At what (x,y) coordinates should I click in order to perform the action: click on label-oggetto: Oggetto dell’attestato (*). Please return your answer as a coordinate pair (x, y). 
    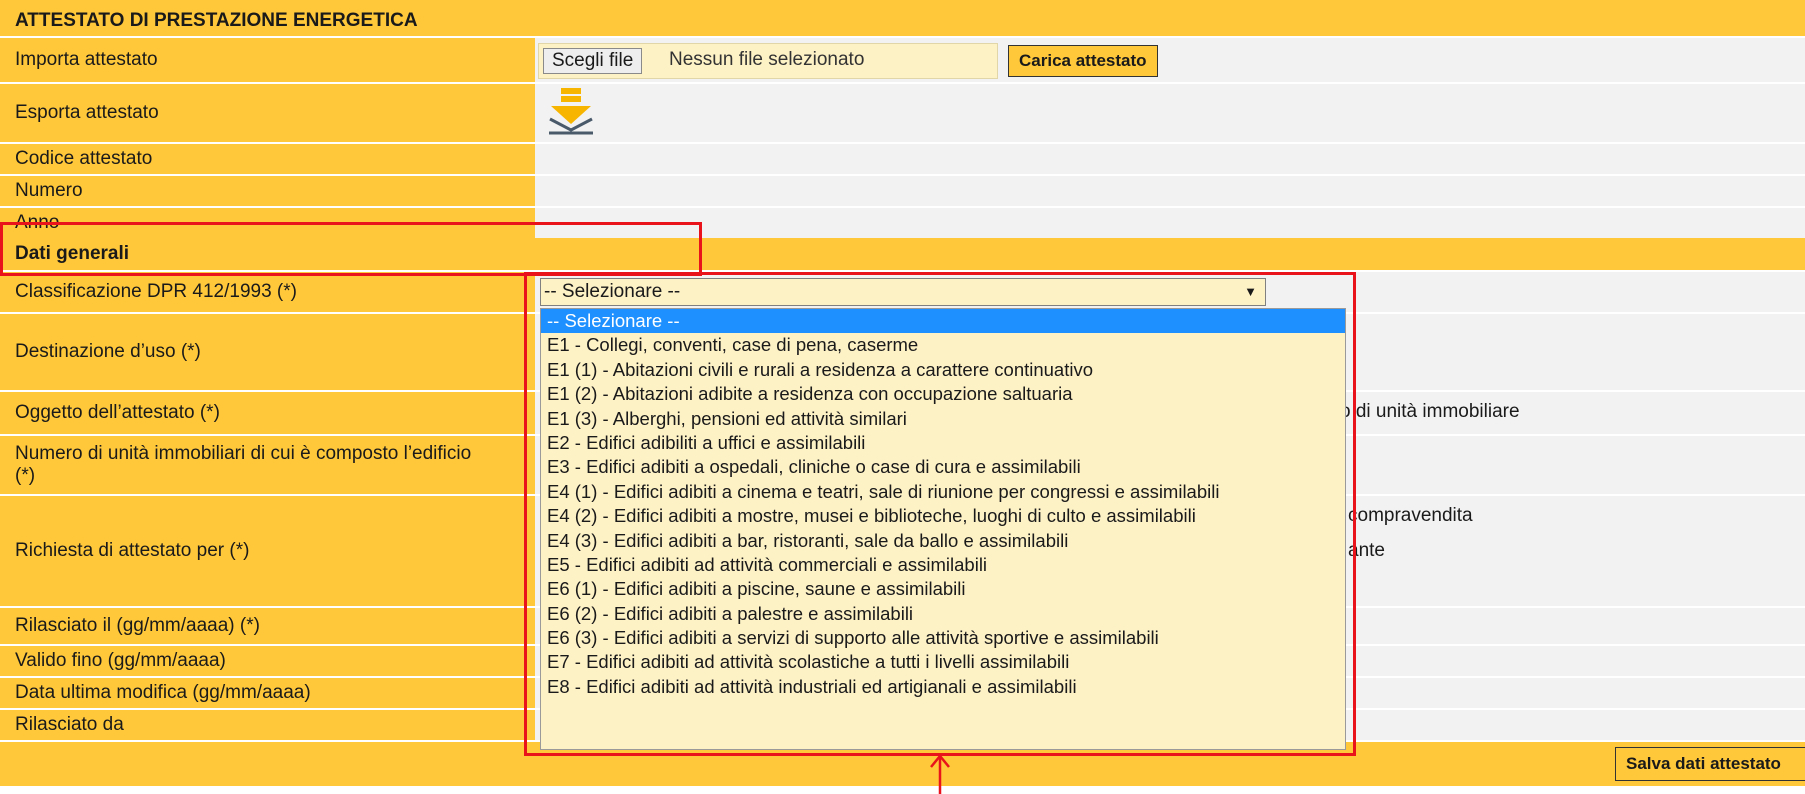
    Looking at the image, I should click on (267, 413).